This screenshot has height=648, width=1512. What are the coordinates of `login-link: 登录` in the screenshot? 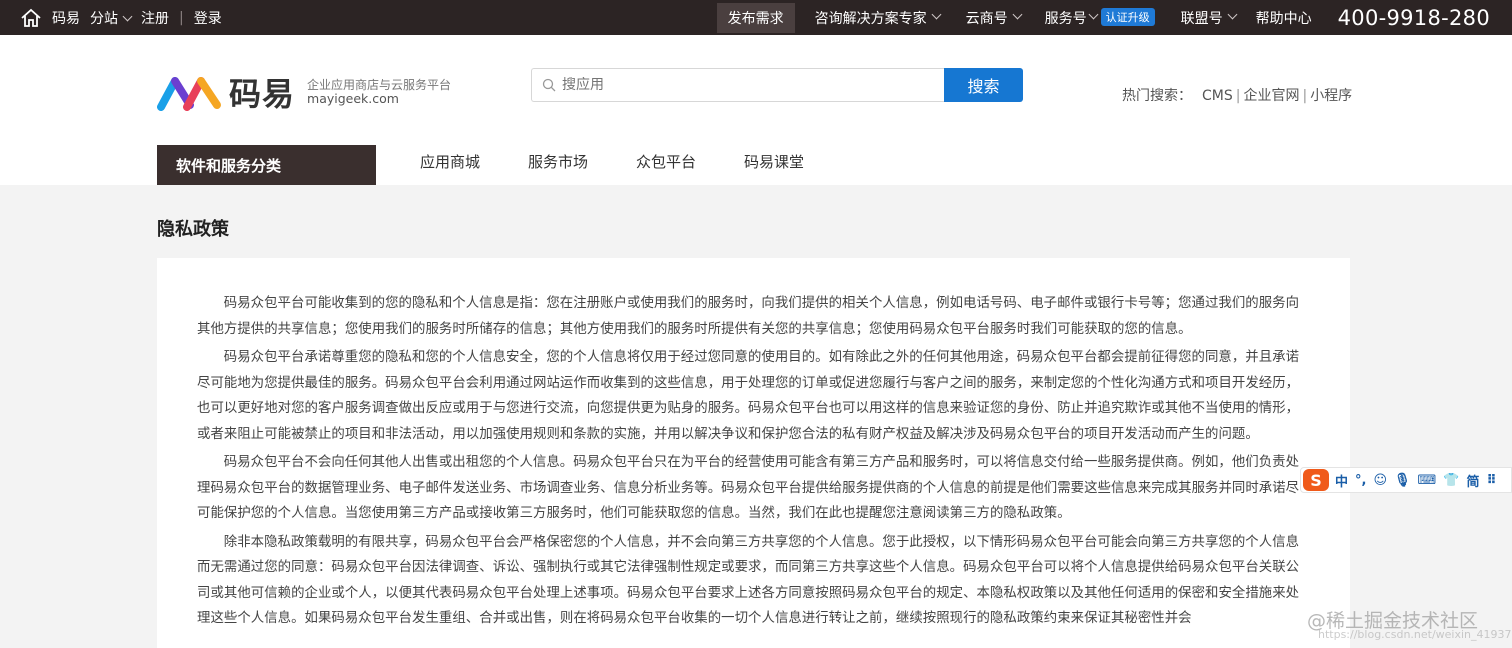 It's located at (208, 18).